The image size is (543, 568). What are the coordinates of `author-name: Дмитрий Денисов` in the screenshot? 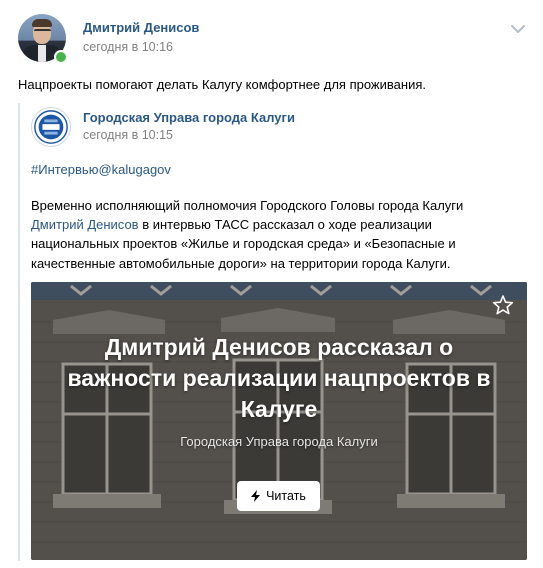 It's located at (141, 27).